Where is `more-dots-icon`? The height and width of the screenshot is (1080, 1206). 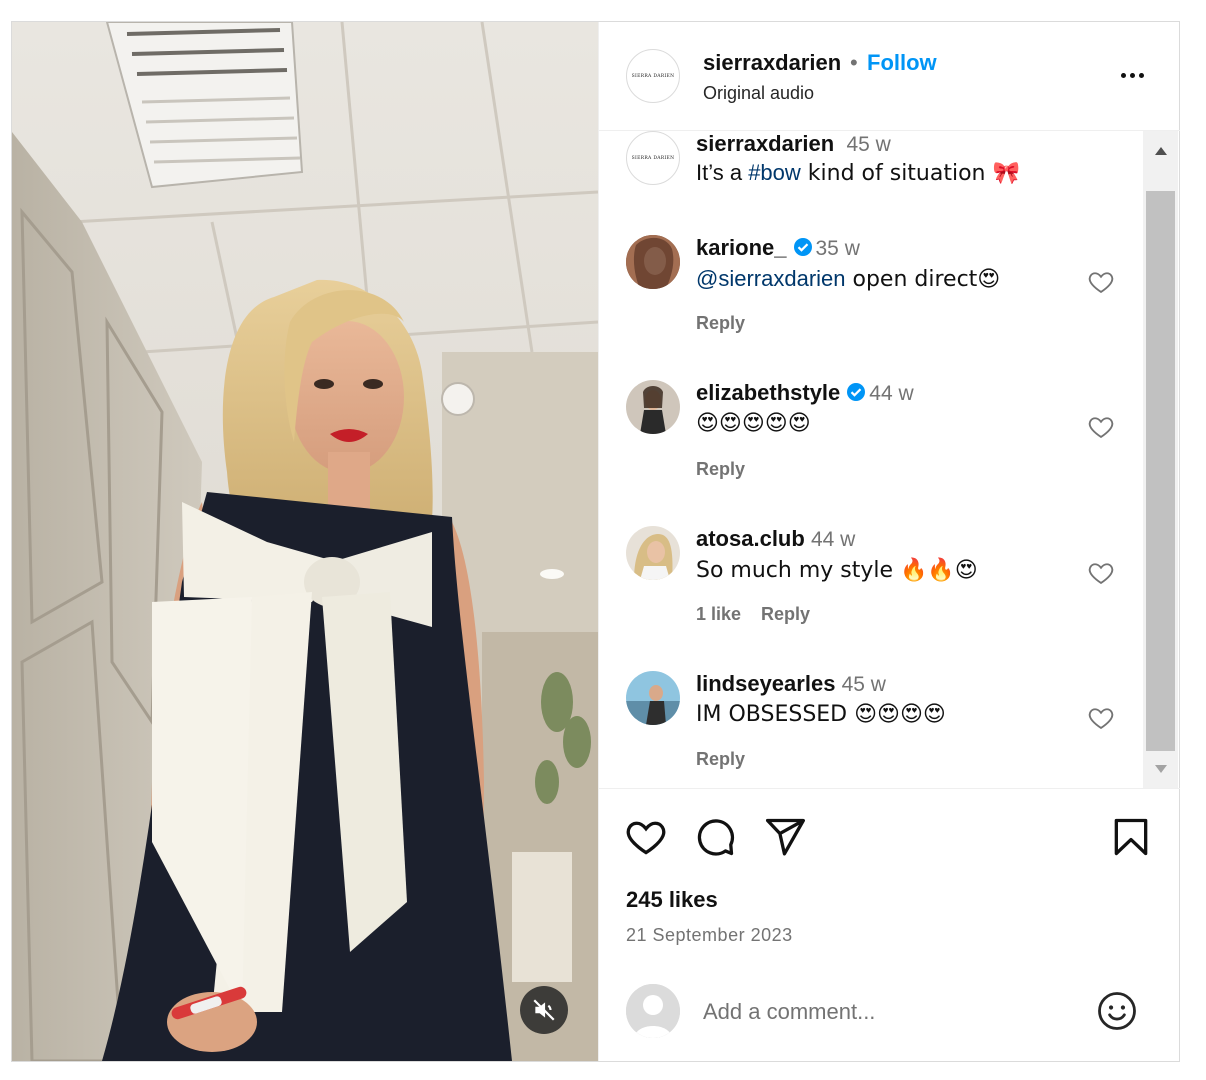
more-dots-icon is located at coordinates (1123, 75).